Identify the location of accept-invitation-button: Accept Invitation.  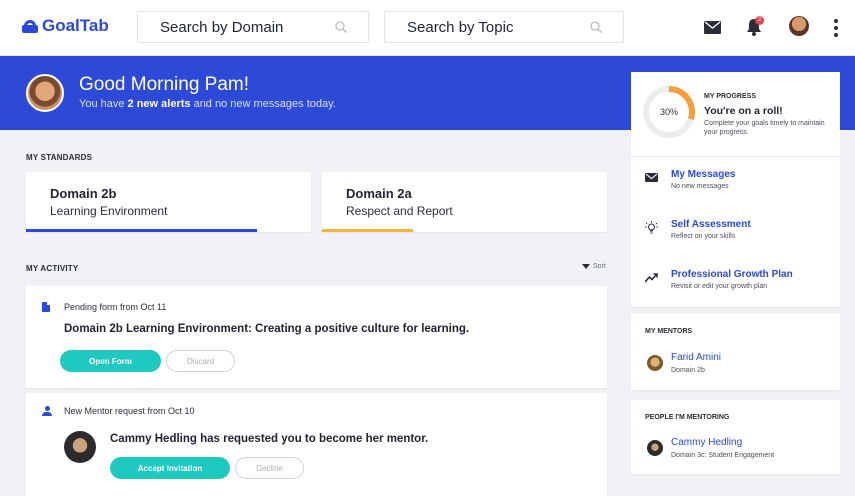
(170, 468).